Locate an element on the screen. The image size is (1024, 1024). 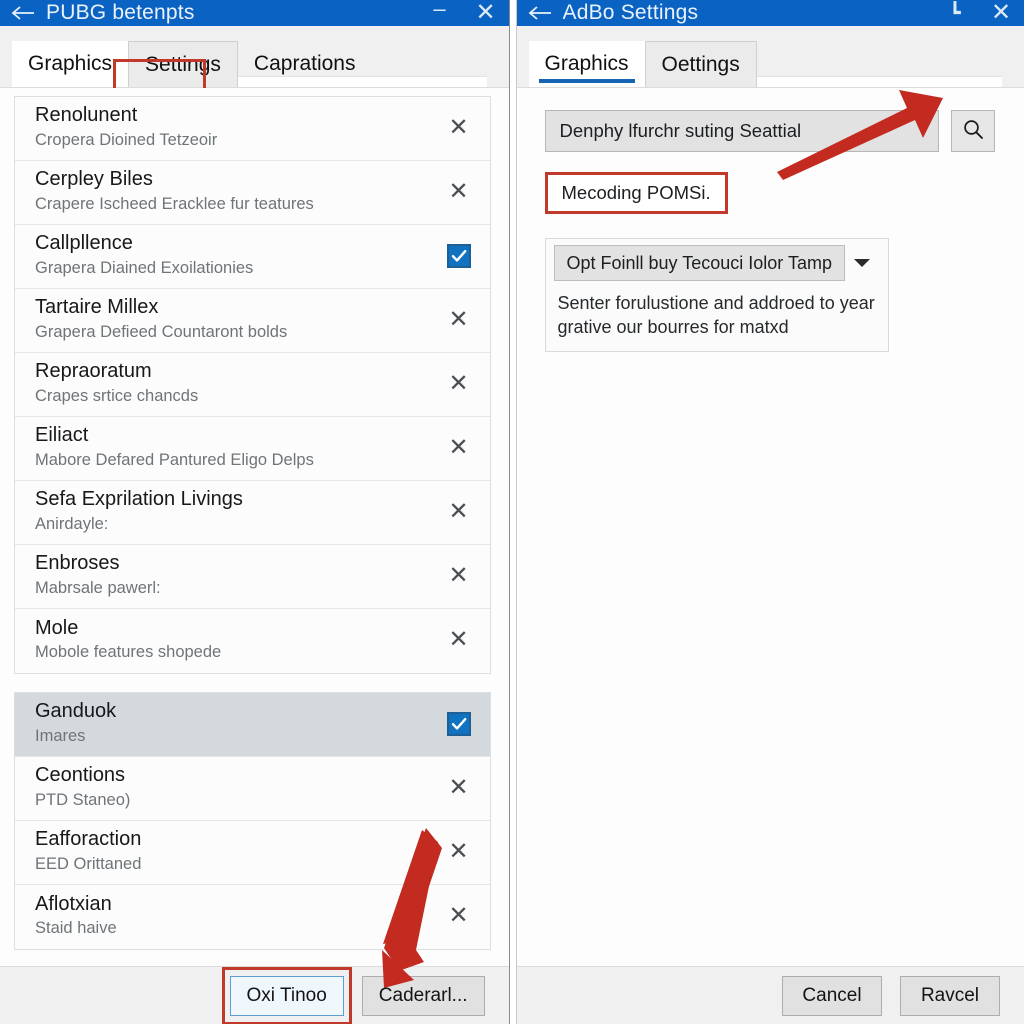
list-item-title: Aflotxian is located at coordinates (73, 903).